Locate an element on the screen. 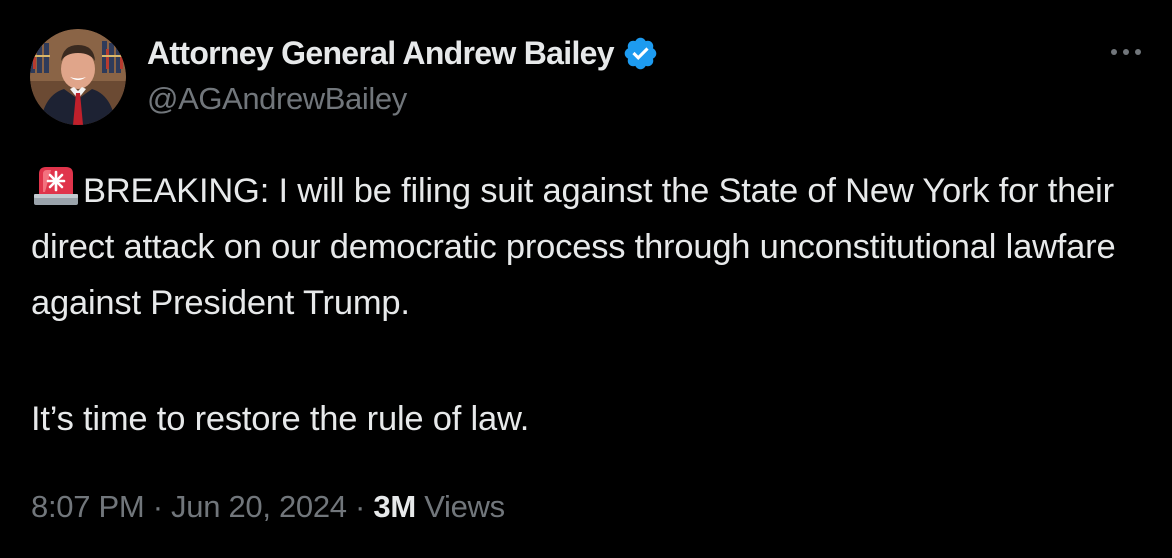 The image size is (1172, 558). author-avatar is located at coordinates (78, 77).